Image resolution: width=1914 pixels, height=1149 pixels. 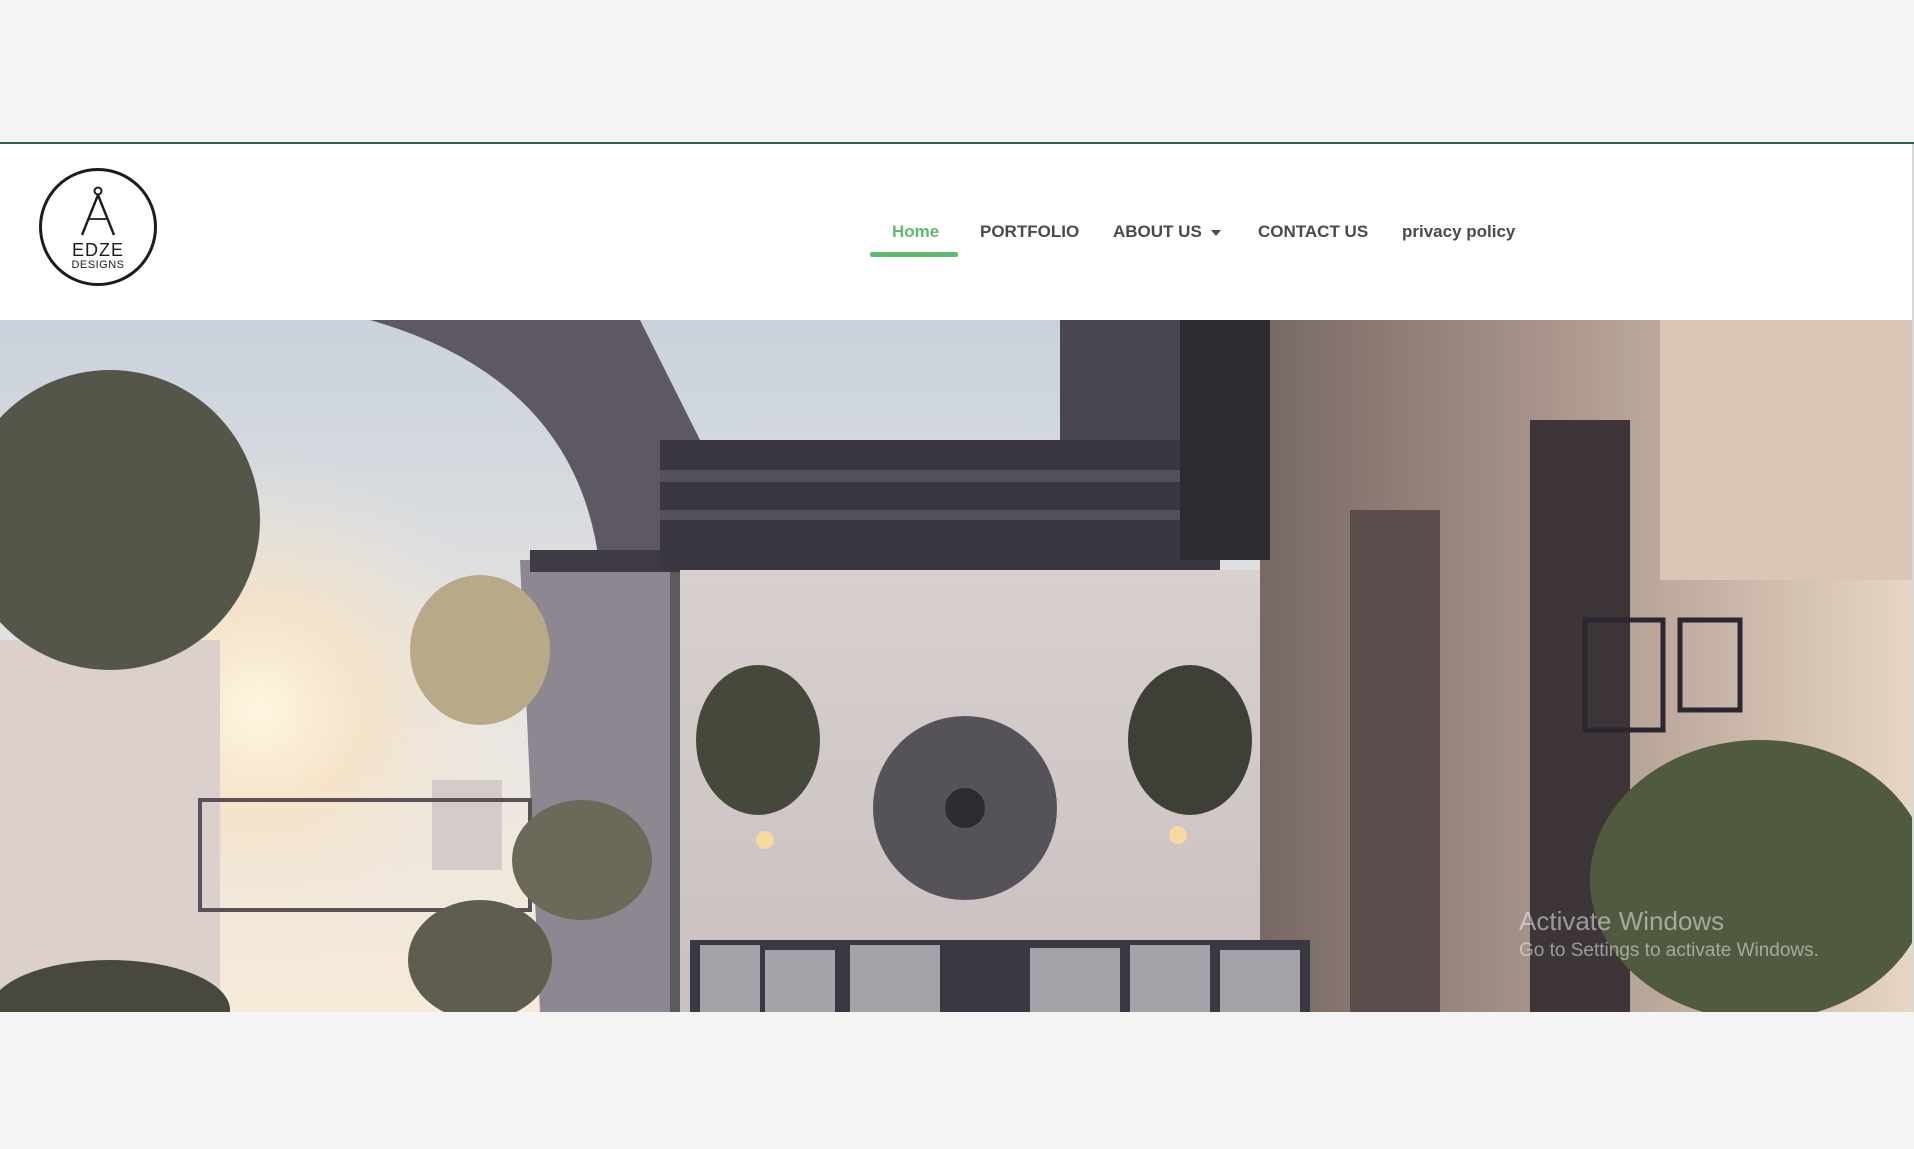 What do you see at coordinates (97, 250) in the screenshot?
I see `logo-text-primary: EDZE` at bounding box center [97, 250].